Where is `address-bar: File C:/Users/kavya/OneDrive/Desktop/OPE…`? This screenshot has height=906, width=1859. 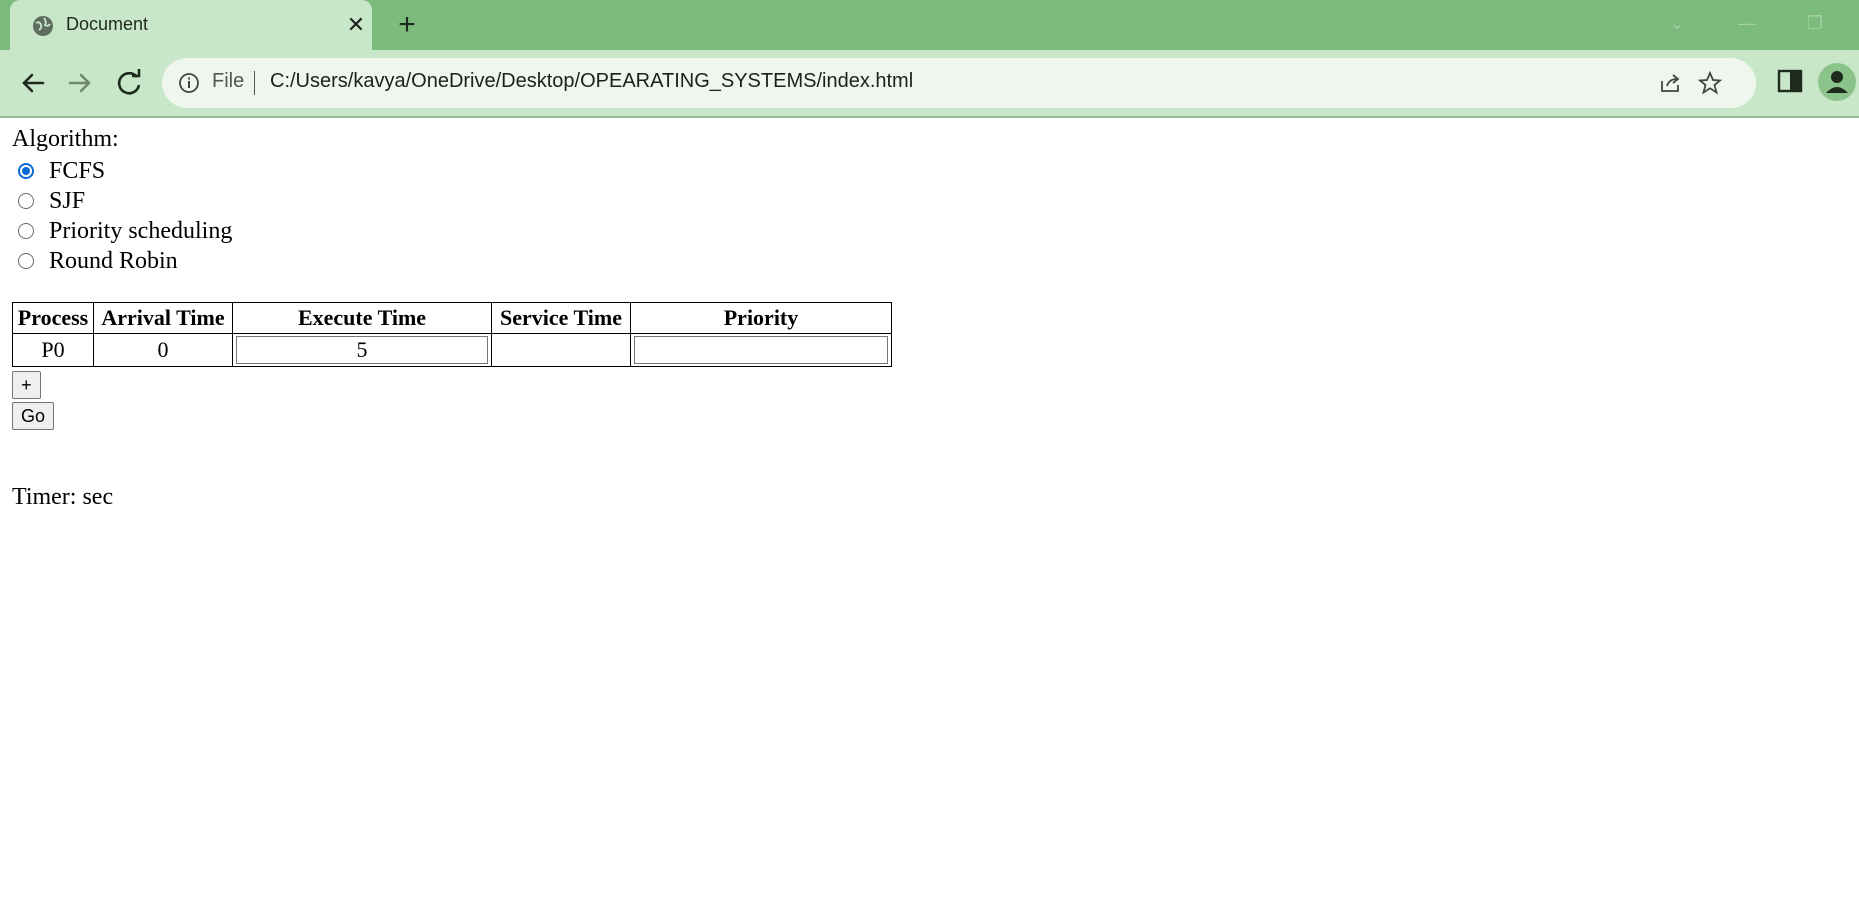
address-bar: File C:/Users/kavya/OneDrive/Desktop/OPE… is located at coordinates (959, 83).